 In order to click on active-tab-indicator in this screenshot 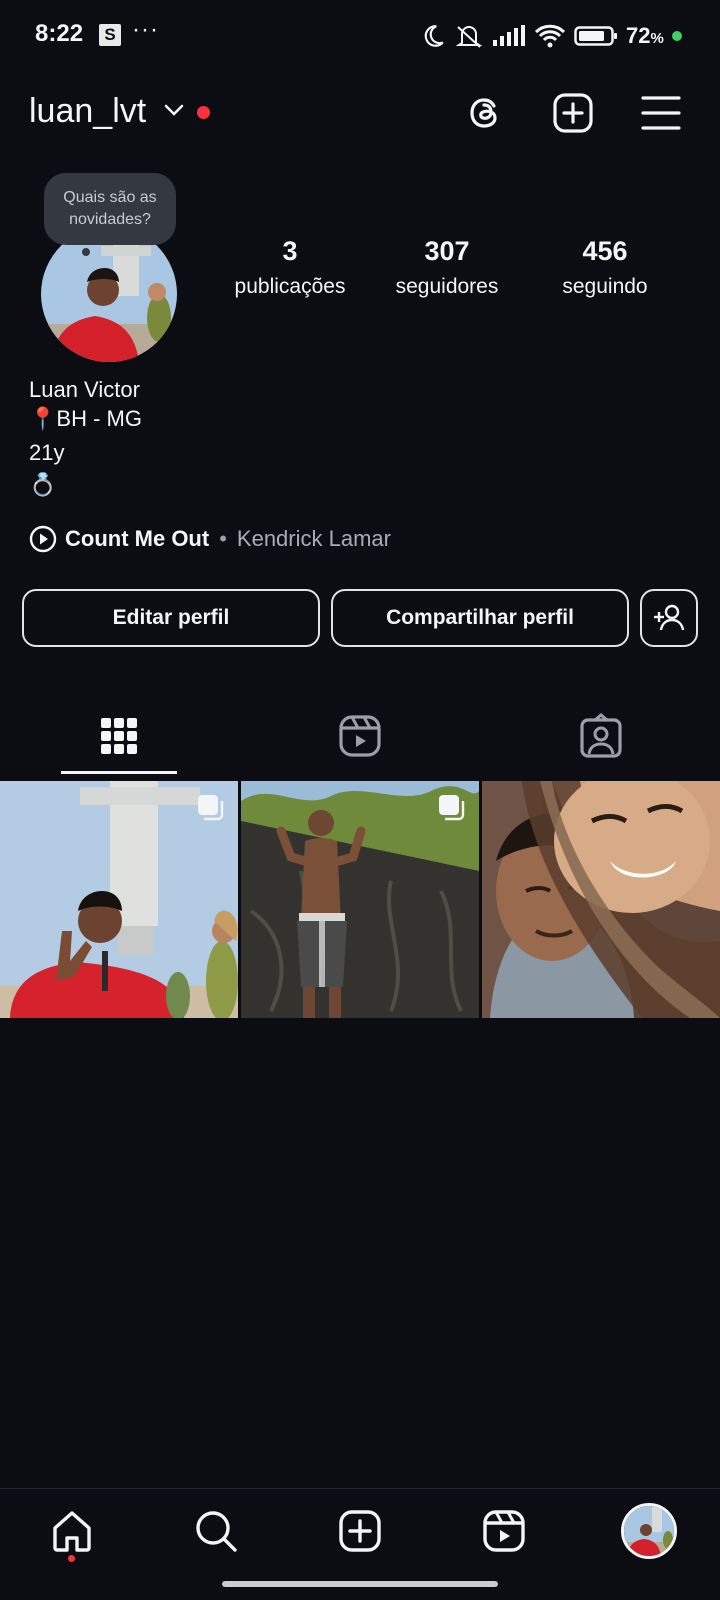, I will do `click(119, 772)`.